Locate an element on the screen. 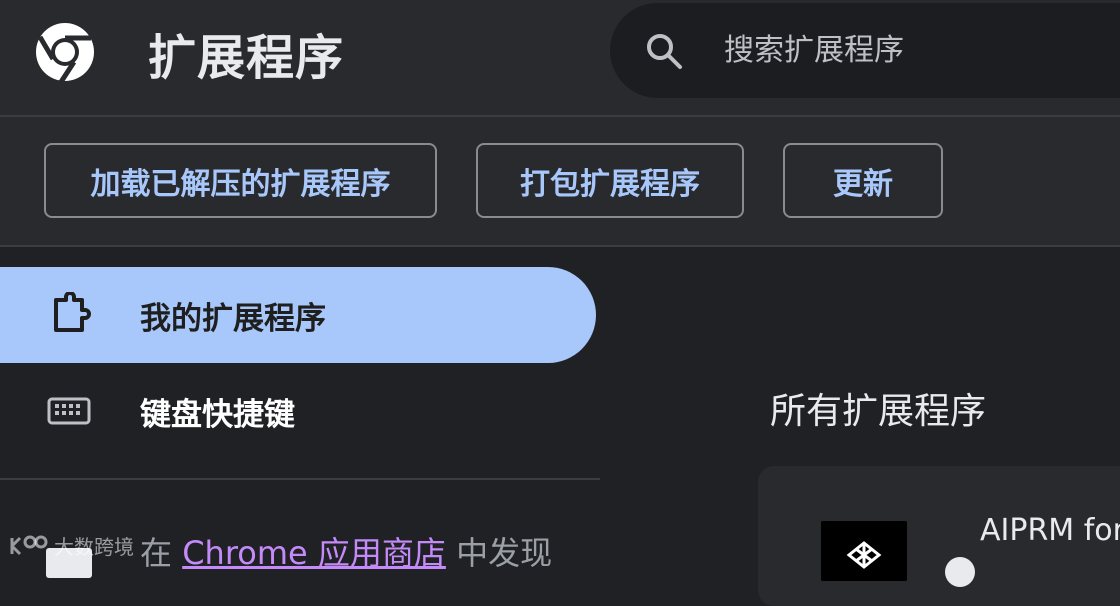 This screenshot has width=1120, height=606. sidebar-item-my-extensions: 我的扩展程序 is located at coordinates (298, 315).